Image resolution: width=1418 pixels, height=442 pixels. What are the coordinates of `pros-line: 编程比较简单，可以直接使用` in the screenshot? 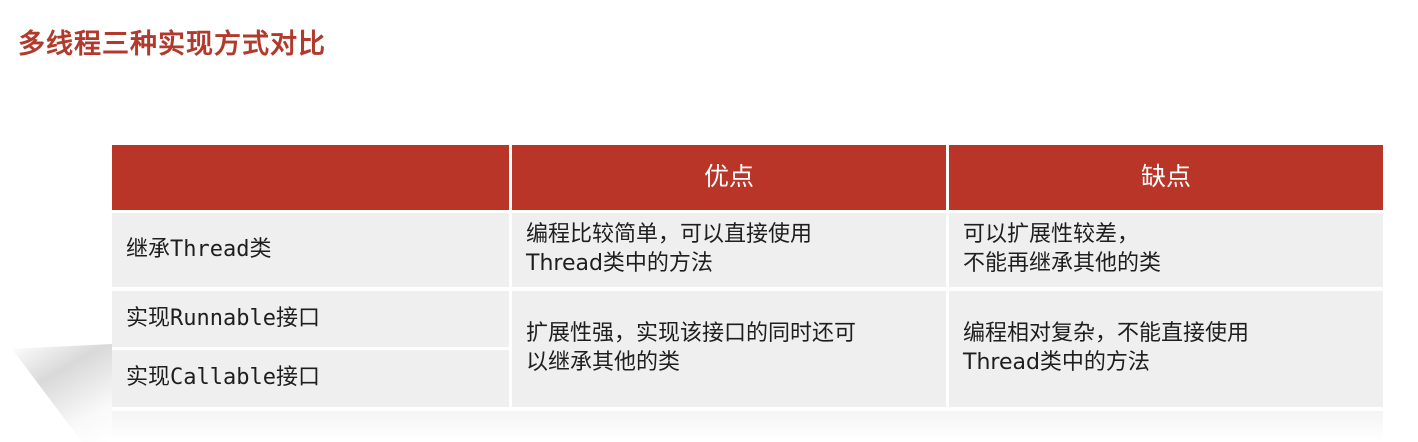 It's located at (669, 235).